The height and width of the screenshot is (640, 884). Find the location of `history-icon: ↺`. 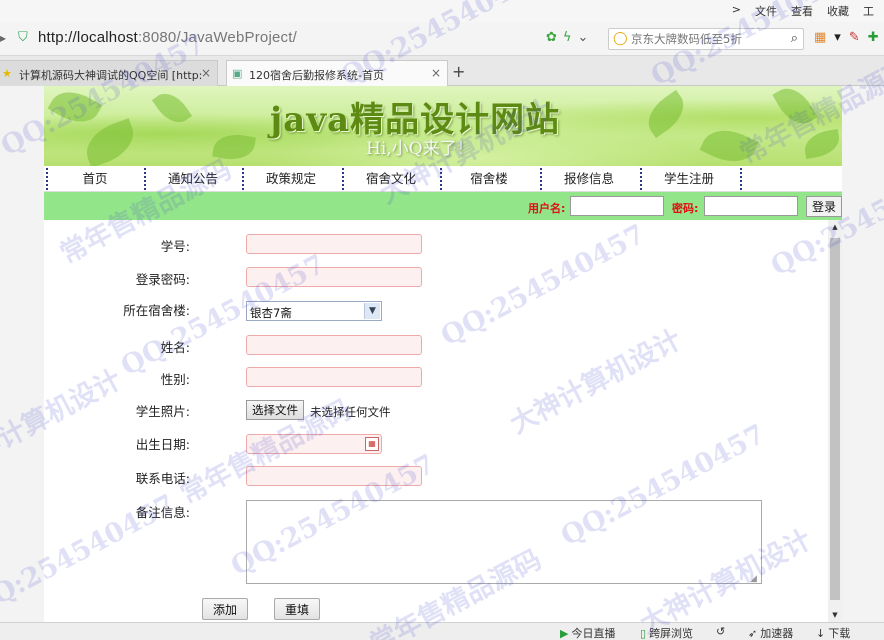

history-icon: ↺ is located at coordinates (720, 631).